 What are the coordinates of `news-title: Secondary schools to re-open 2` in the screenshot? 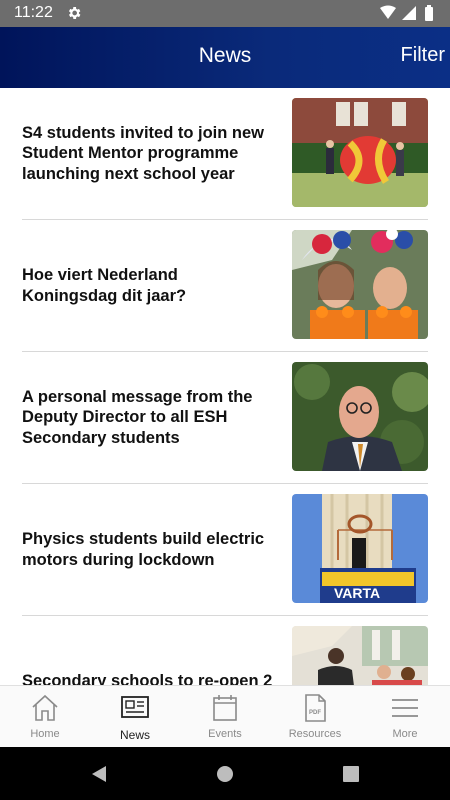 It's located at (147, 678).